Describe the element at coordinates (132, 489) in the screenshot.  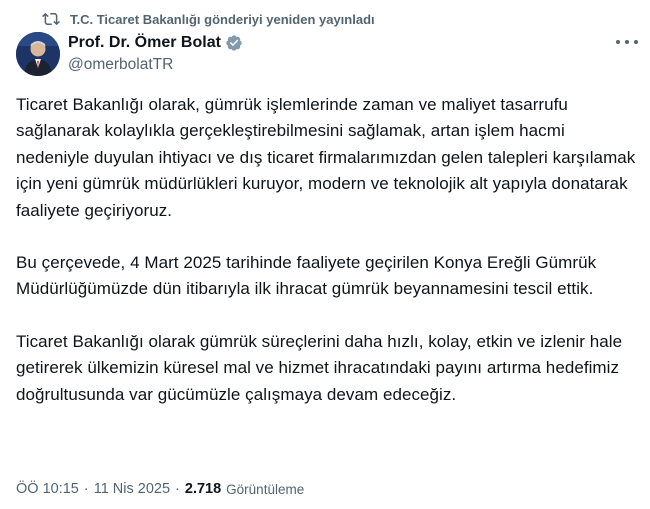
I see `tweet-date: 11 Nis 2025` at that location.